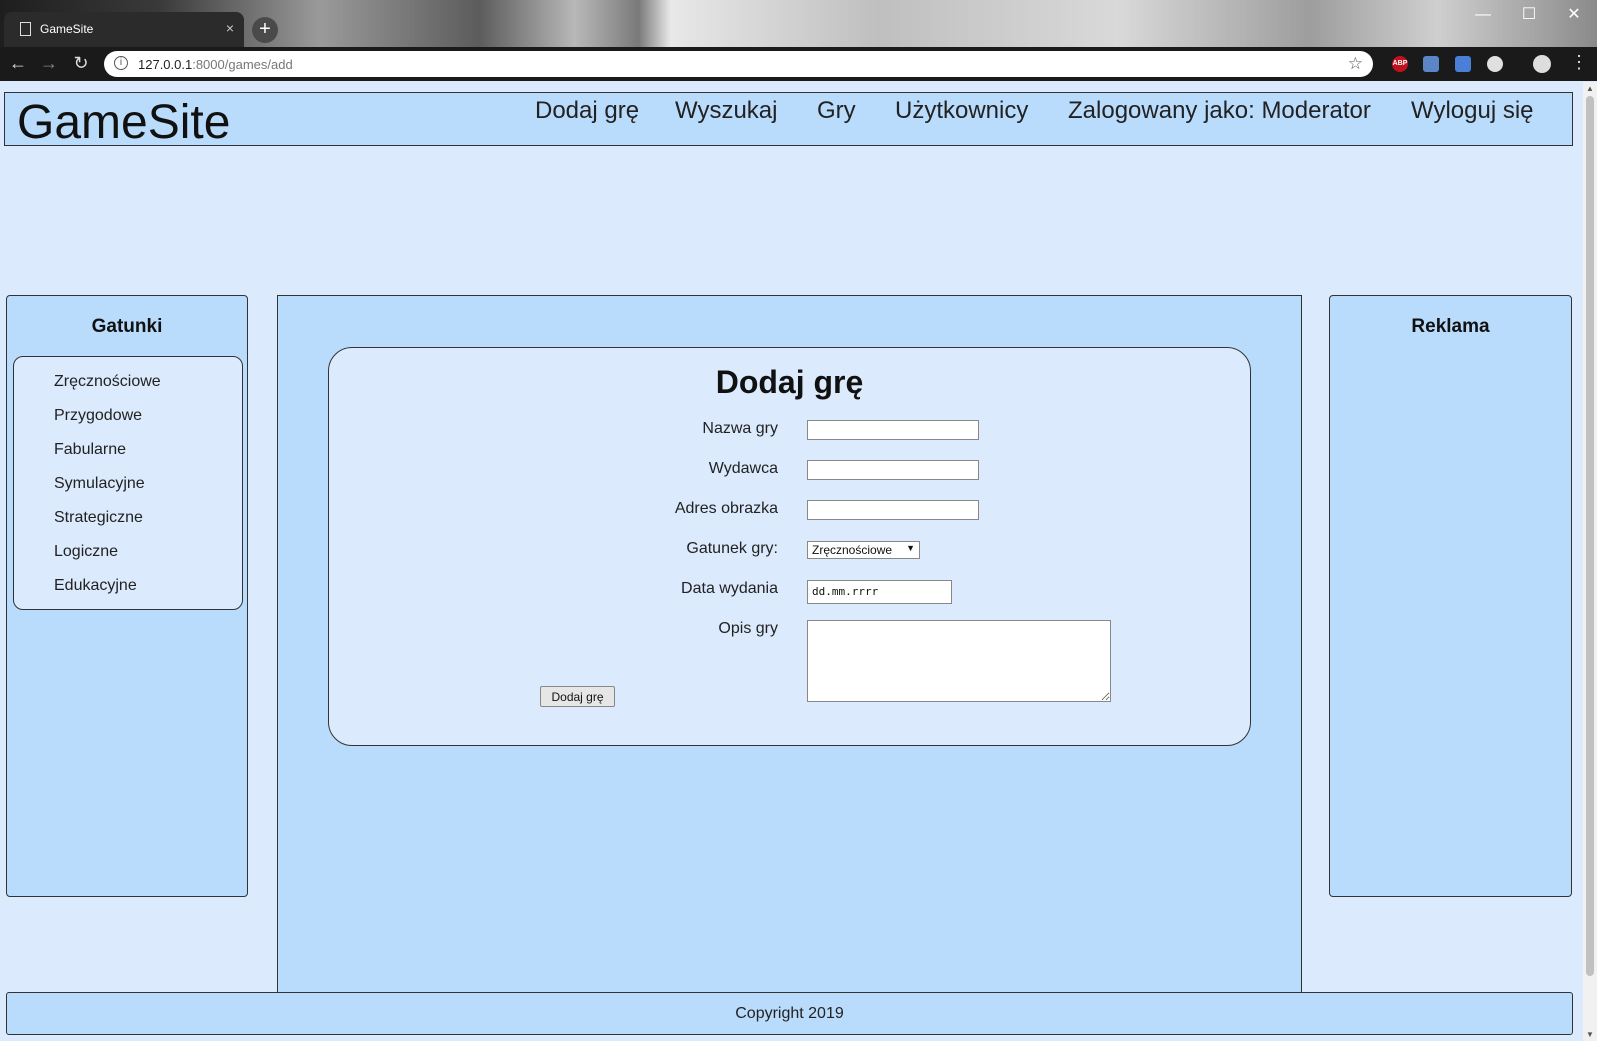  Describe the element at coordinates (789, 382) in the screenshot. I see `form-title: Dodaj grę` at that location.